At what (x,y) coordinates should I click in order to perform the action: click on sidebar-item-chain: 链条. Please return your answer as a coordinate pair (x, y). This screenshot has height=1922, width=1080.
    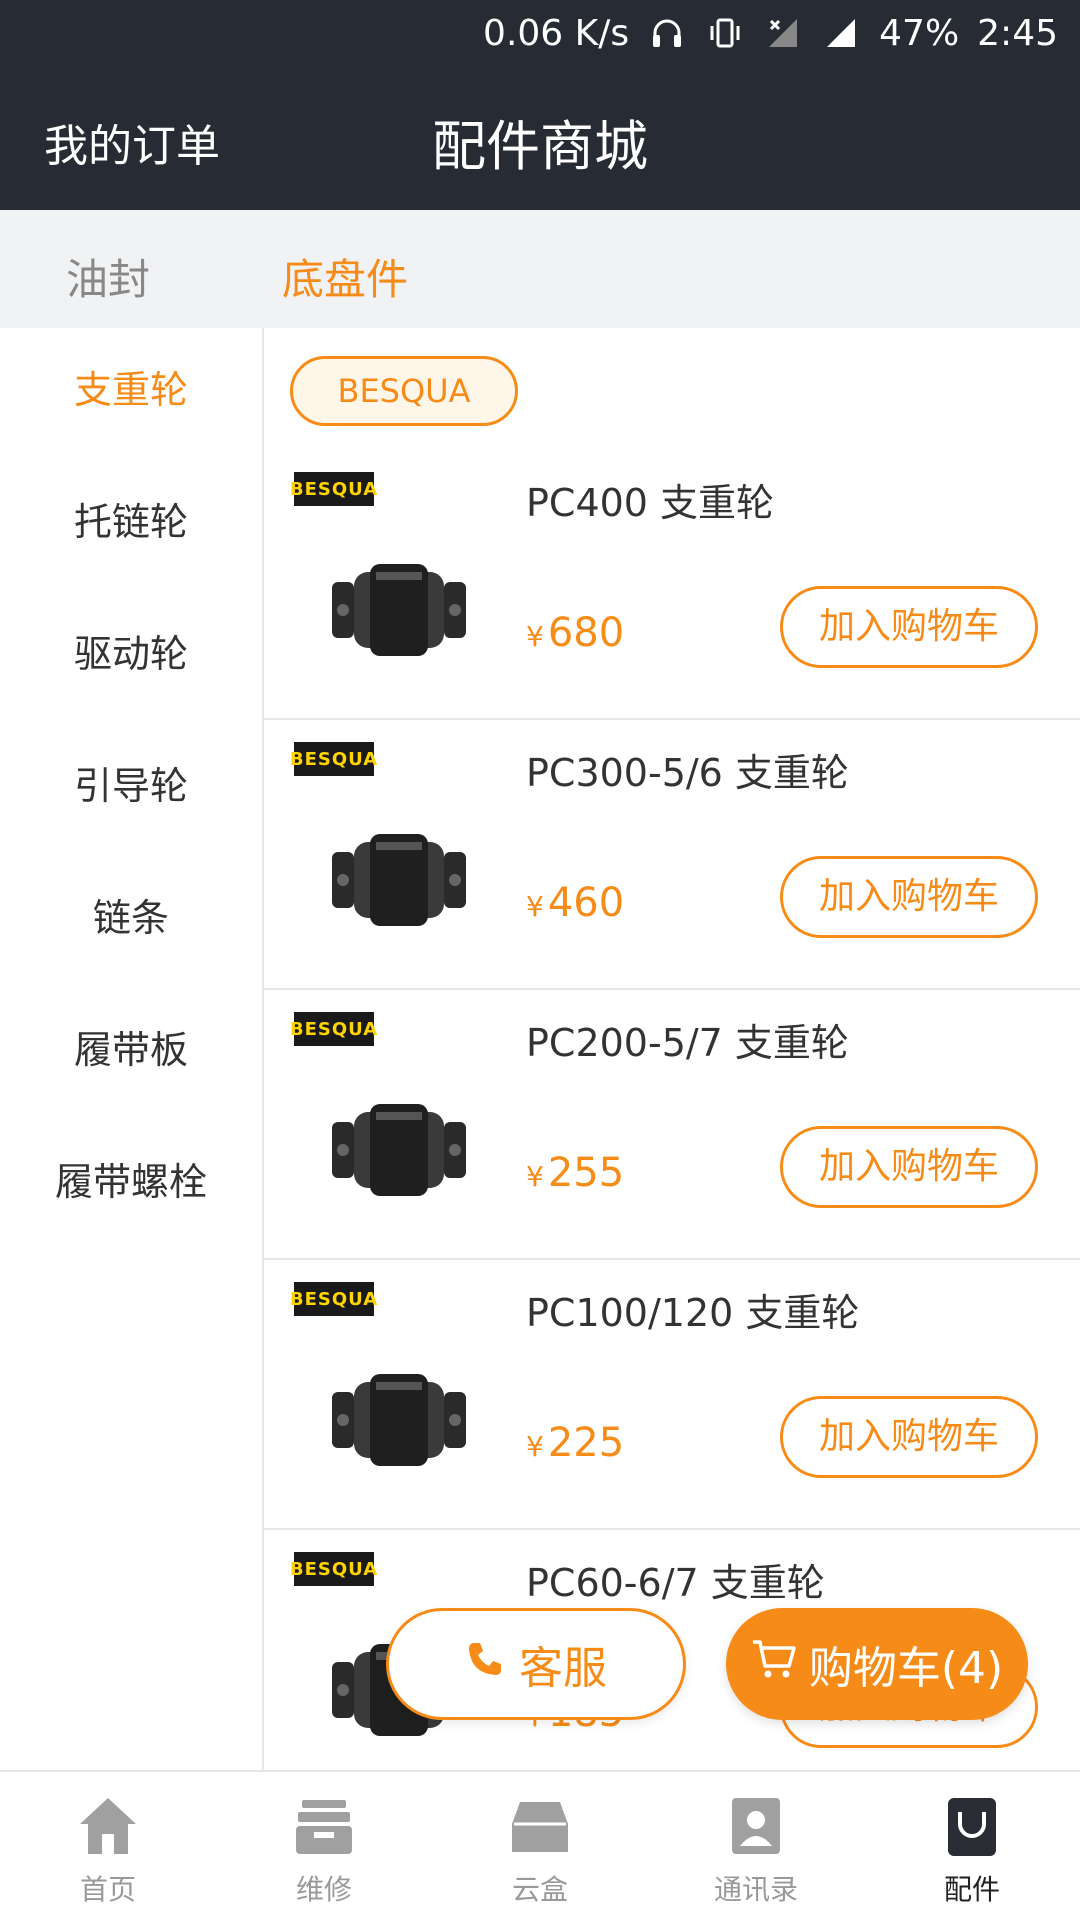
    Looking at the image, I should click on (131, 918).